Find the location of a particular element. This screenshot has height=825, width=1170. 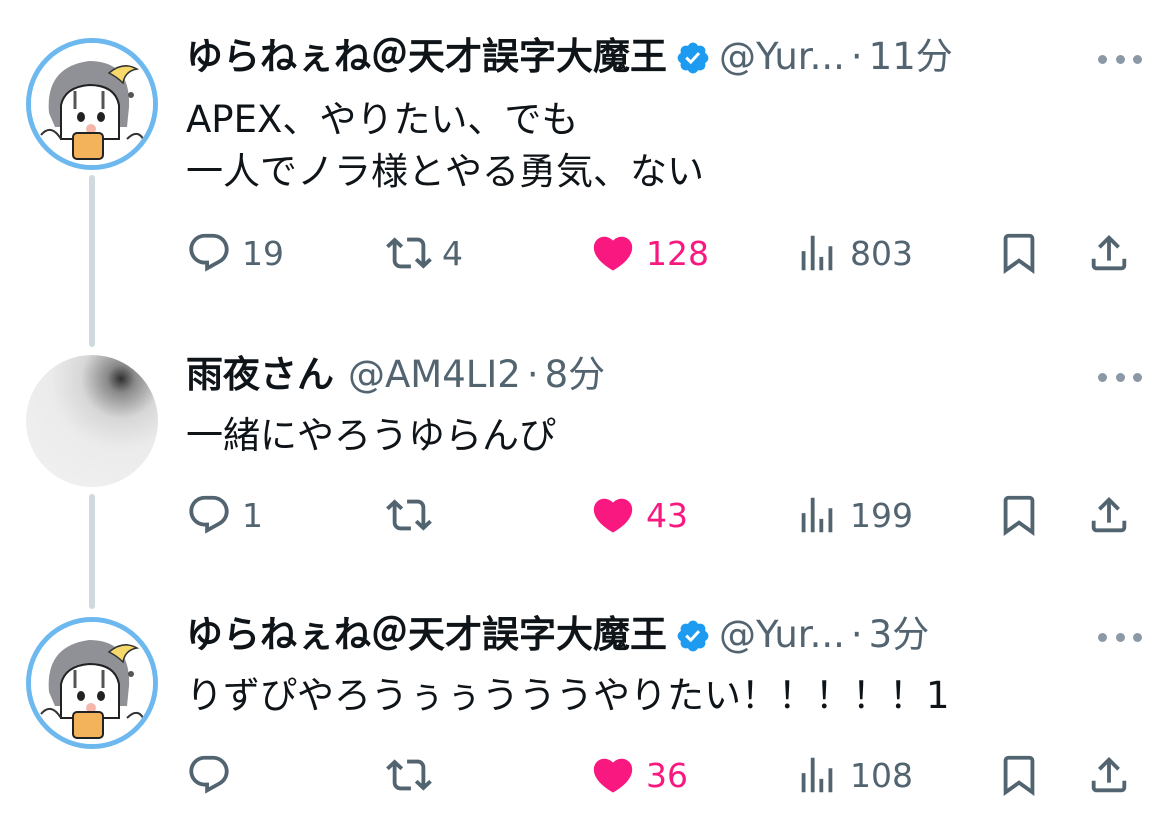

views-count: 108 is located at coordinates (881, 775).